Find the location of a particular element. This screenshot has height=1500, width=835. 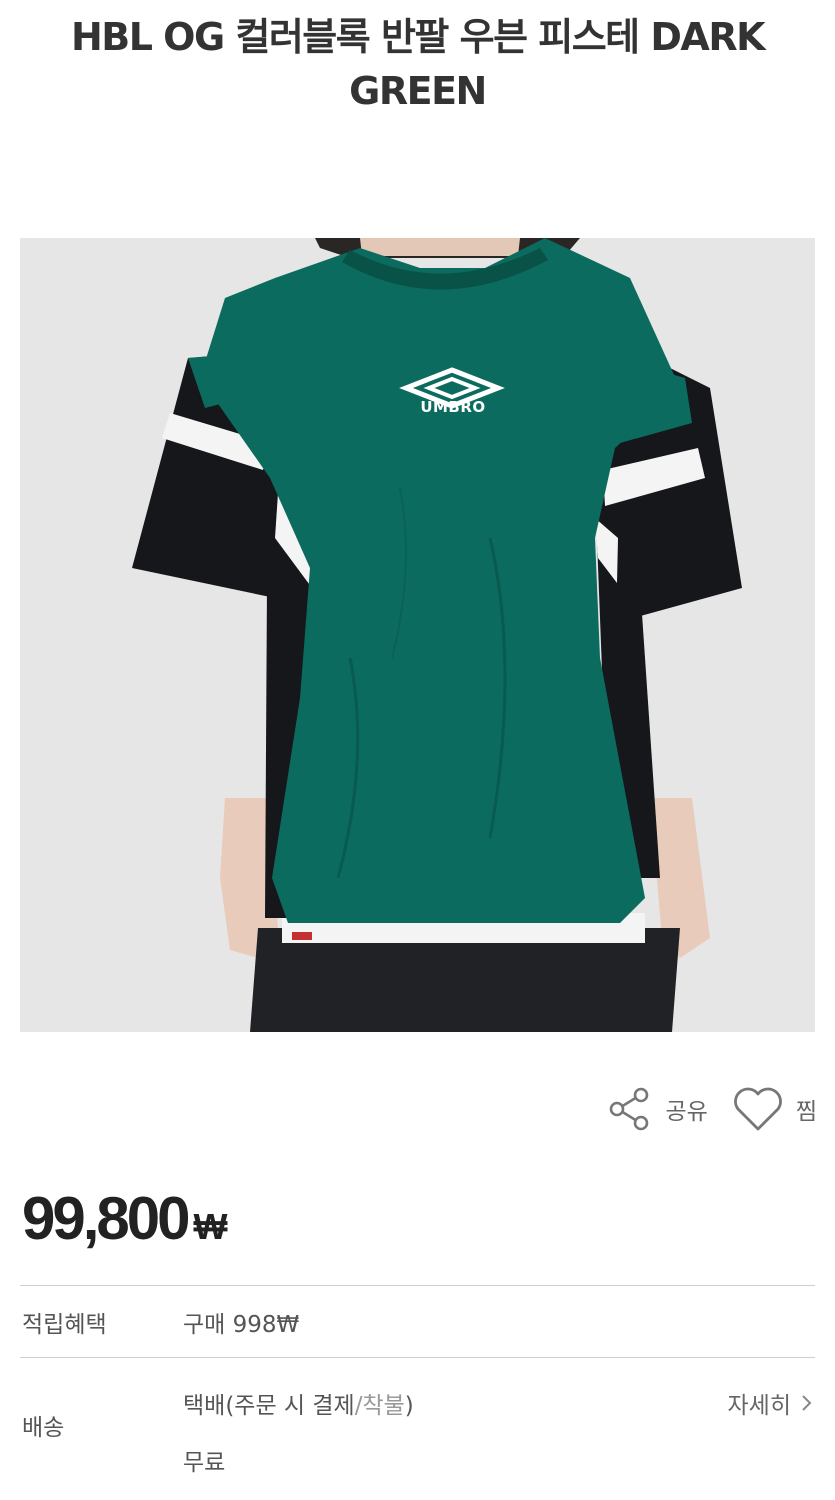

share-label: 공유 is located at coordinates (686, 1112).